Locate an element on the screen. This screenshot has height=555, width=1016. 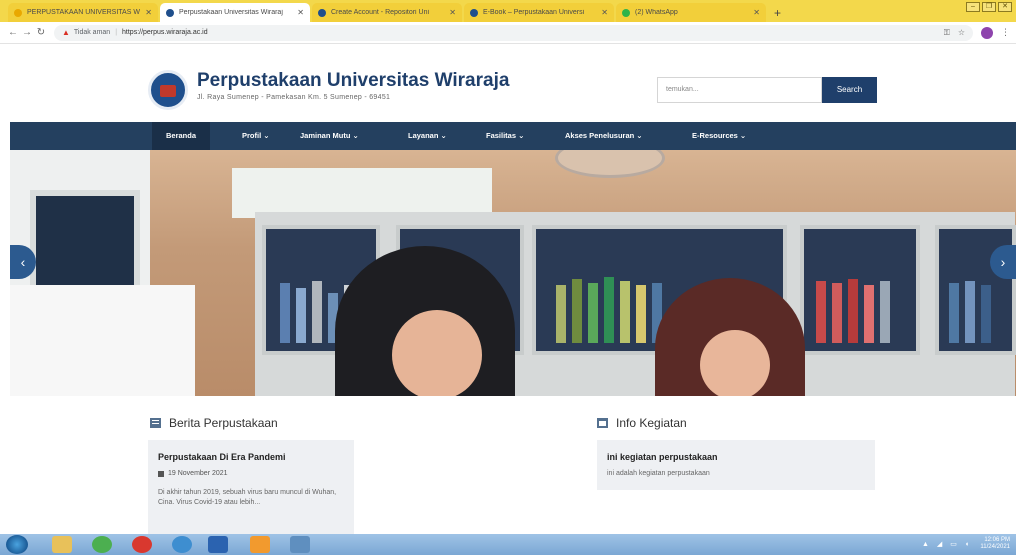
site-title: Perpustakaan Universitas Wiraraja is located at coordinates (353, 81).